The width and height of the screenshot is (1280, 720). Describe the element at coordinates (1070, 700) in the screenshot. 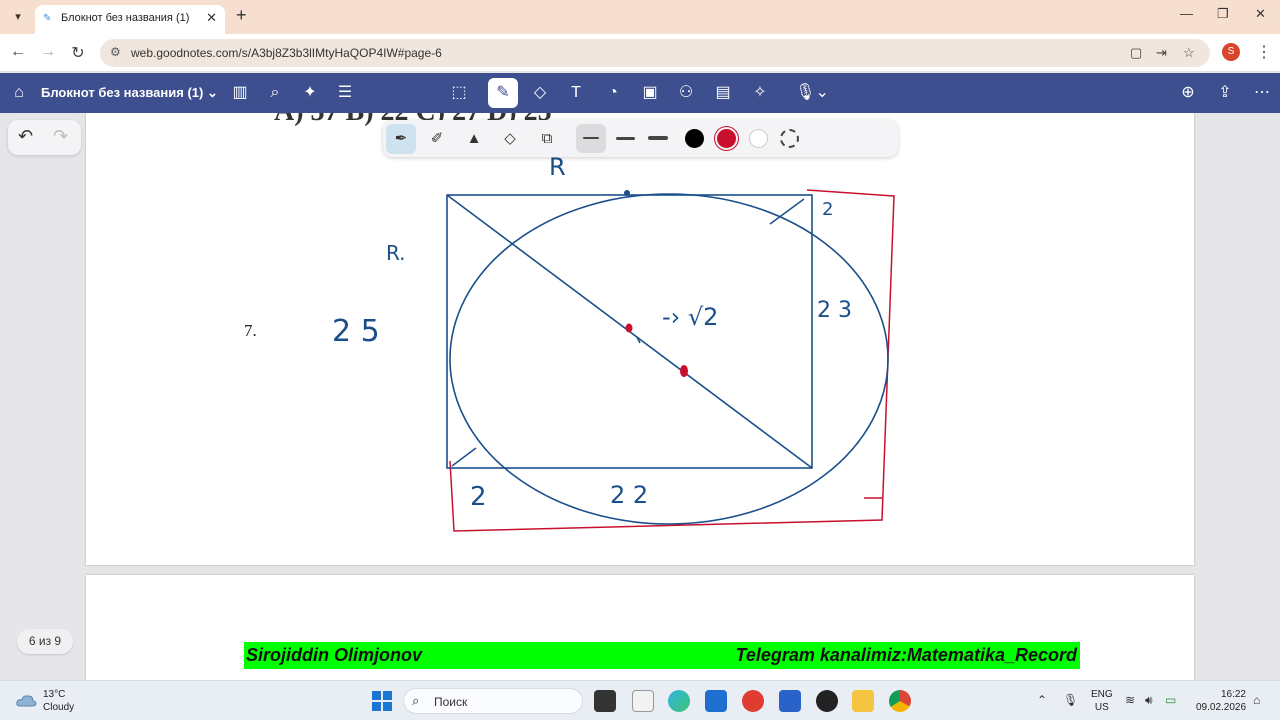

I see `microphone-icon: 🎙︎` at that location.